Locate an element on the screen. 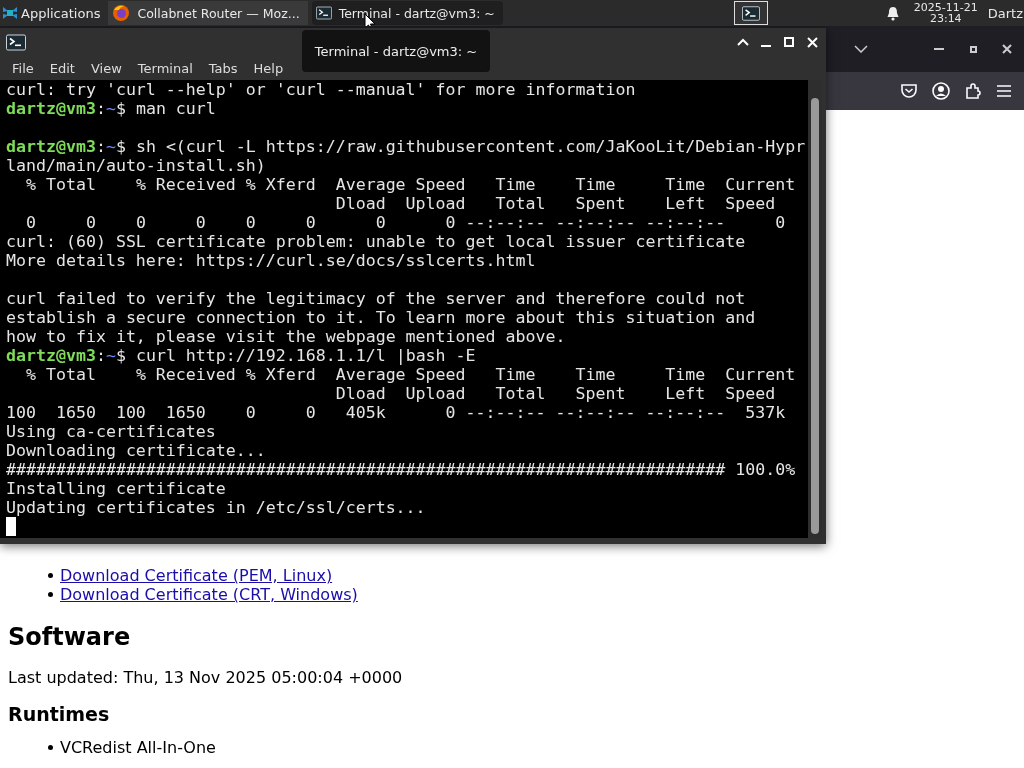  terminal-line: Installing certificate is located at coordinates (116, 488).